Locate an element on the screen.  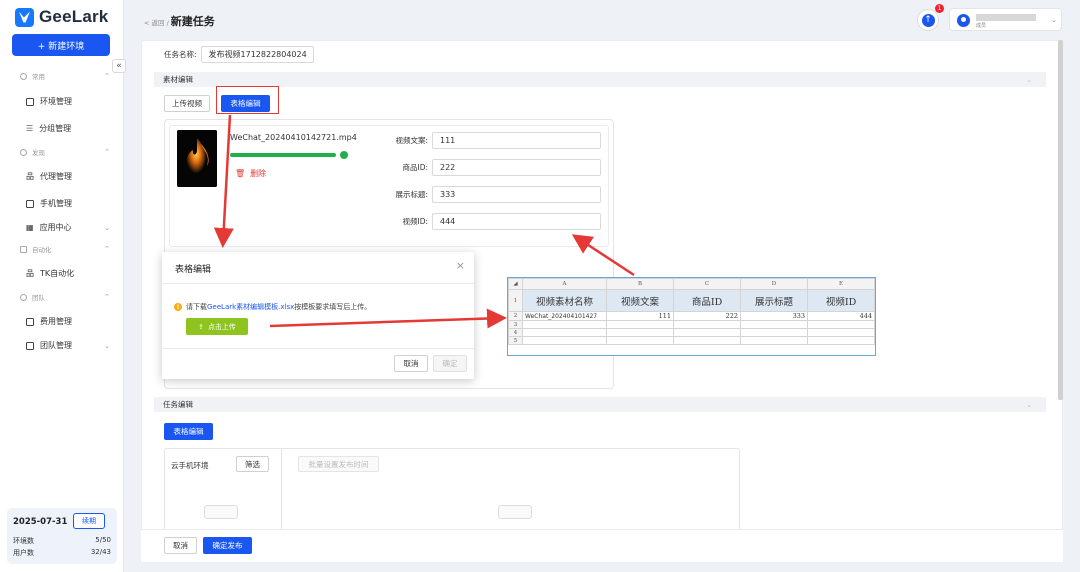
video-id-input: 444 is located at coordinates (516, 221).